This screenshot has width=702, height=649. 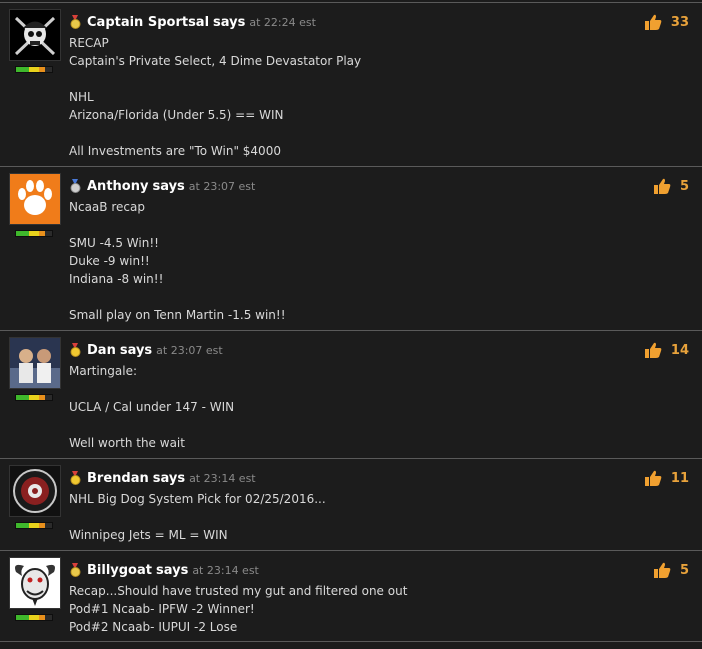 What do you see at coordinates (666, 350) in the screenshot?
I see `like-control: 14` at bounding box center [666, 350].